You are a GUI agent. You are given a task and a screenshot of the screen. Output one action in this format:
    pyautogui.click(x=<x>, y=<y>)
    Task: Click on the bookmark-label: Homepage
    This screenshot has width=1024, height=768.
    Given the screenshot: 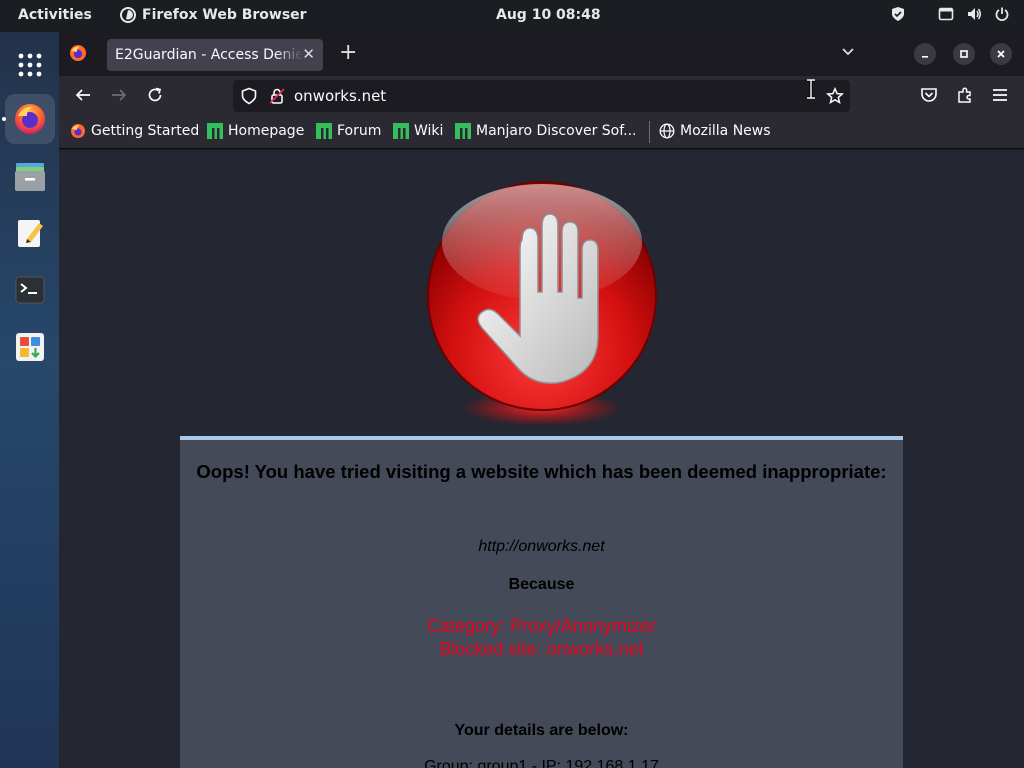 What is the action you would take?
    pyautogui.click(x=266, y=131)
    